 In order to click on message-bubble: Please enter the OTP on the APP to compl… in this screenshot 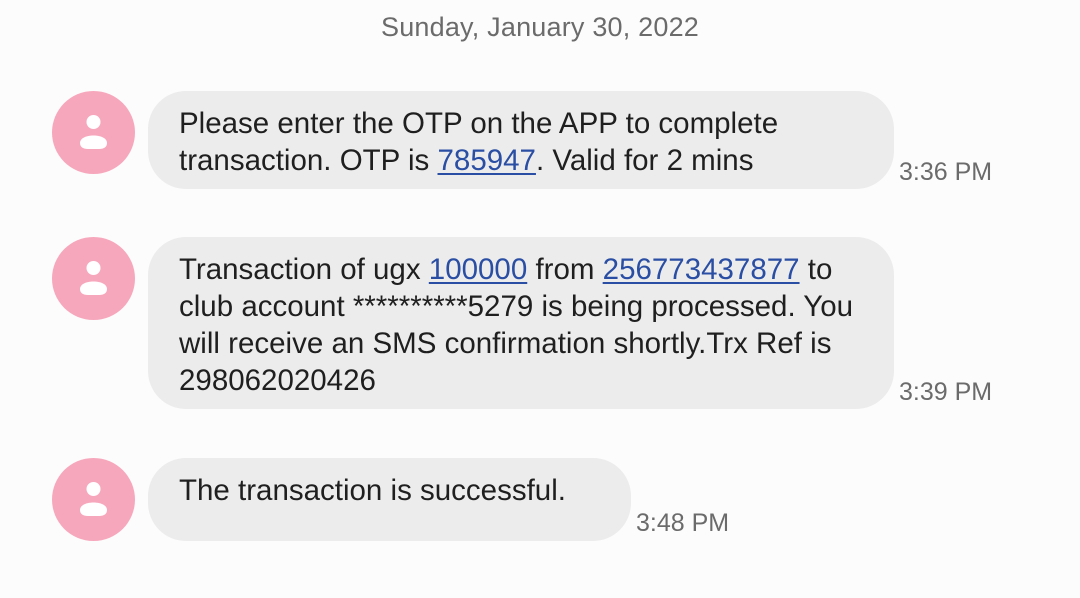, I will do `click(521, 140)`.